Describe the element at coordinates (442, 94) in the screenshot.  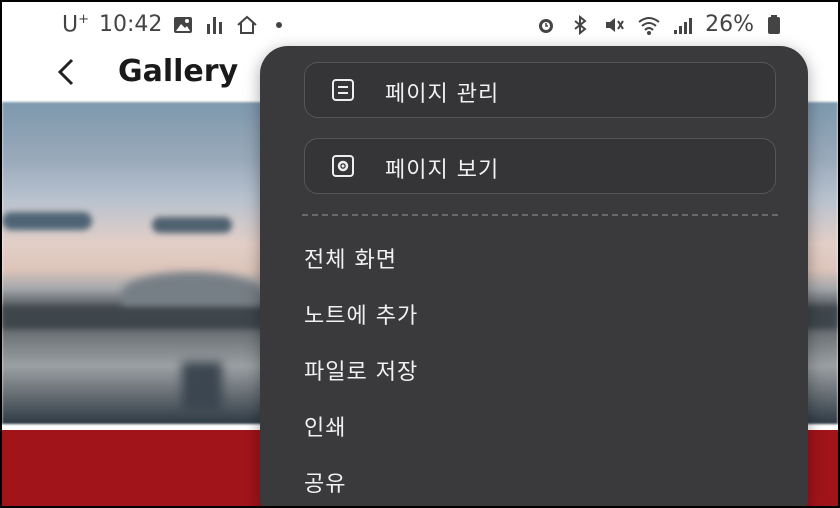
I see `manage-pages-label: 페이지 관리` at that location.